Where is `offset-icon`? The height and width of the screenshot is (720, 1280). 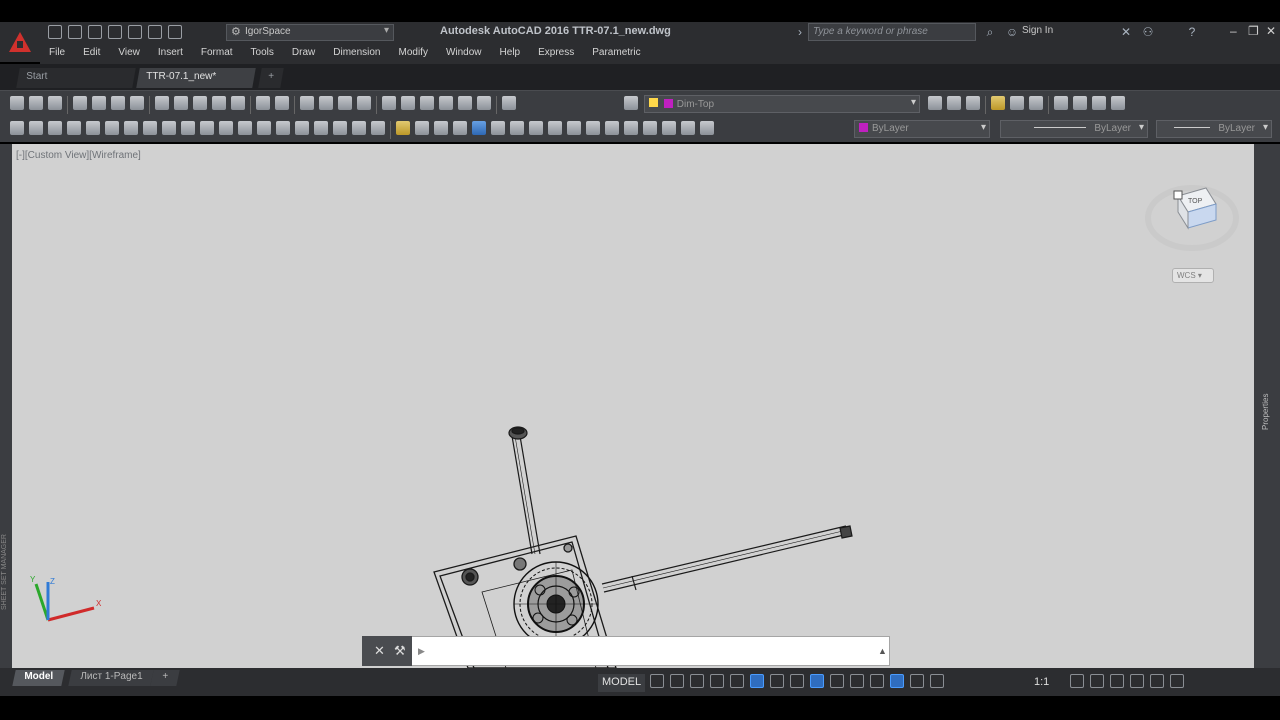 offset-icon is located at coordinates (460, 128).